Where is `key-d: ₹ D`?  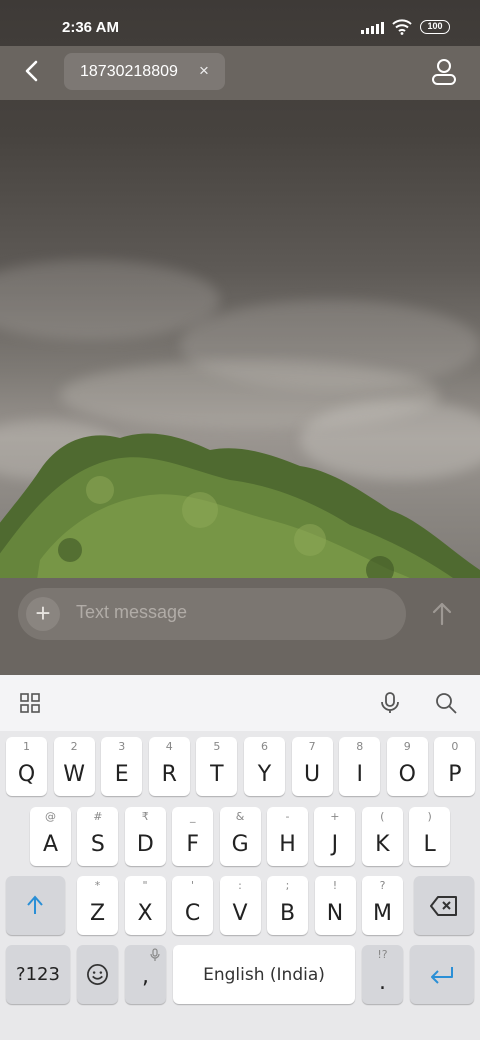 key-d: ₹ D is located at coordinates (145, 836).